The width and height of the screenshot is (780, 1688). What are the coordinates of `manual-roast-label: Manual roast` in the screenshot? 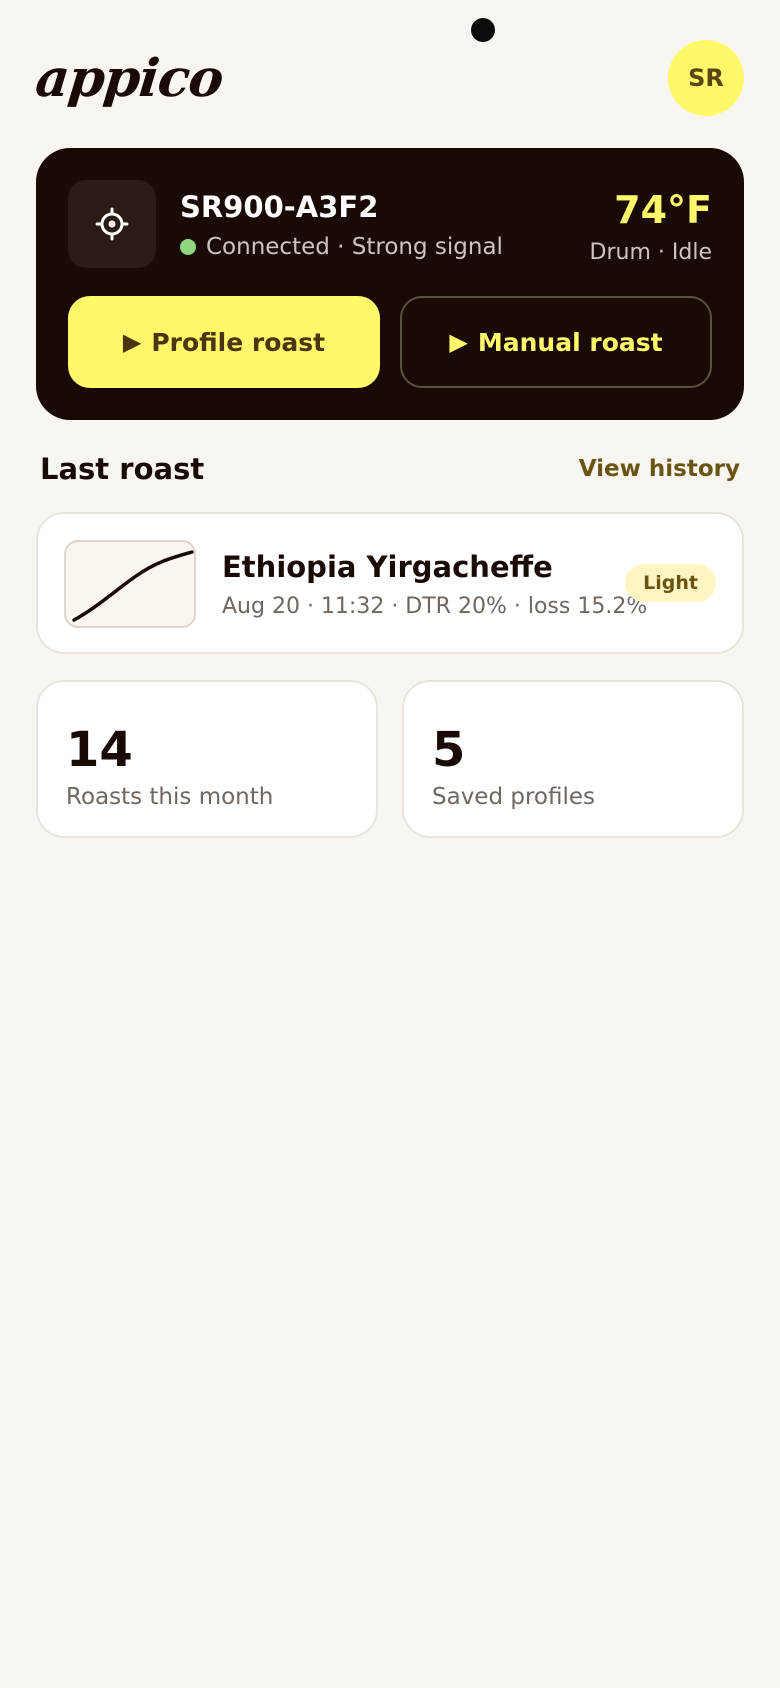 It's located at (570, 342).